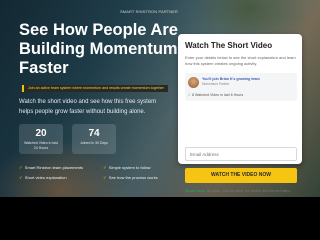 The height and width of the screenshot is (240, 320). What do you see at coordinates (216, 84) in the screenshot?
I see `testimonial-subtitle: Momentum Partner` at bounding box center [216, 84].